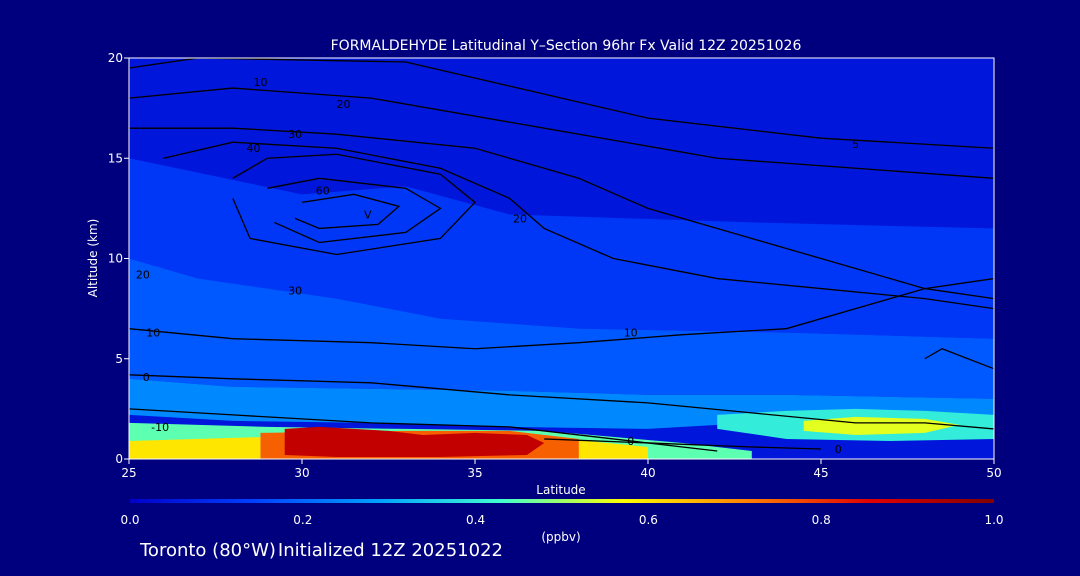  I want to click on contour-label-7: 30, so click(295, 291).